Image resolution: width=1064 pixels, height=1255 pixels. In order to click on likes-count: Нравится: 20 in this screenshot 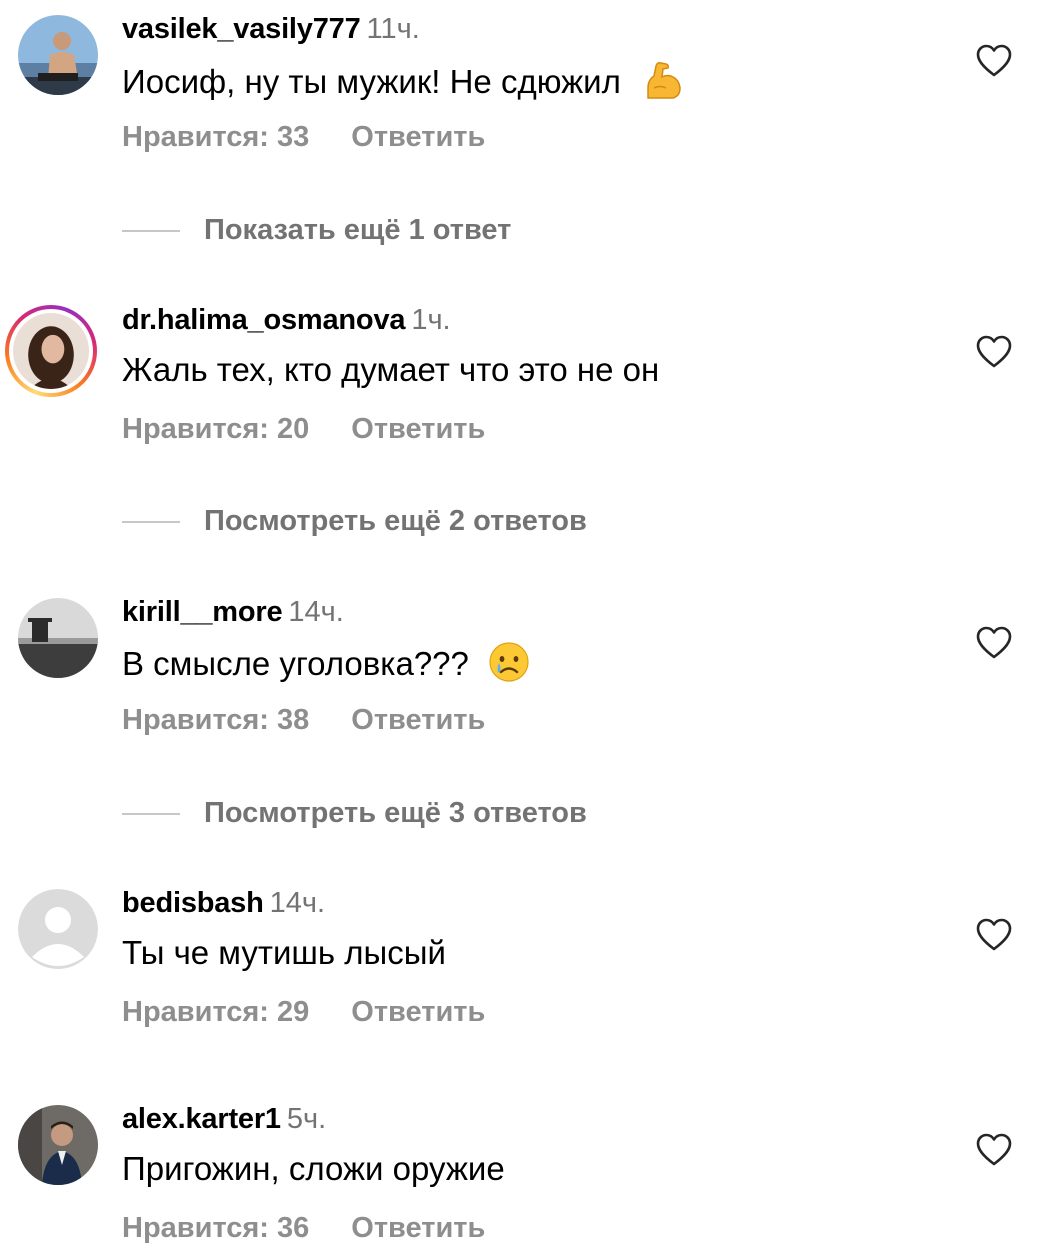, I will do `click(215, 429)`.